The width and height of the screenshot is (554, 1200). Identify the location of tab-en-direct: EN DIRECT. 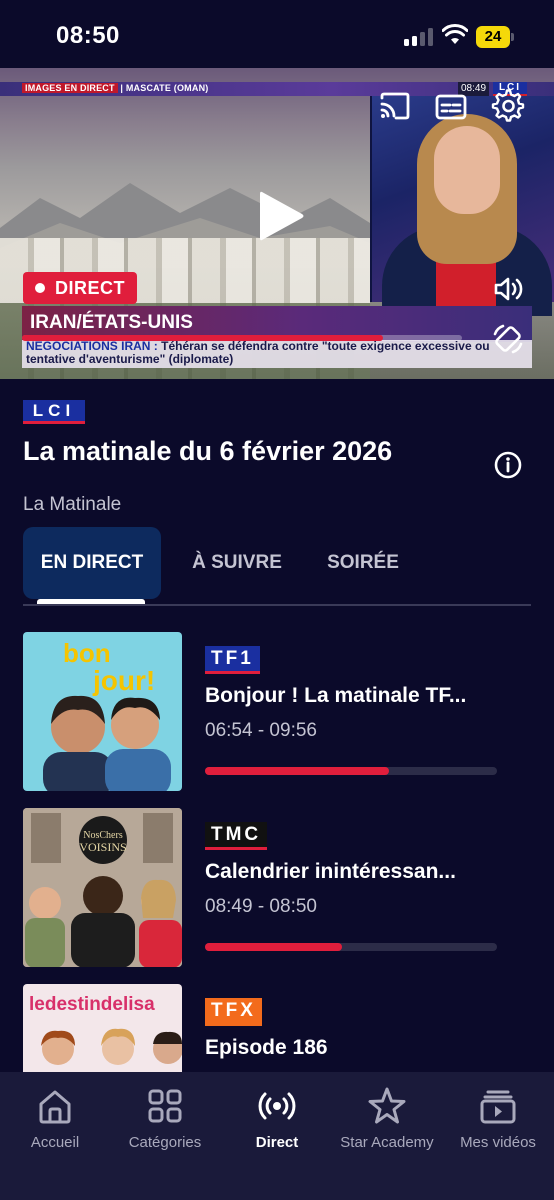
(92, 563).